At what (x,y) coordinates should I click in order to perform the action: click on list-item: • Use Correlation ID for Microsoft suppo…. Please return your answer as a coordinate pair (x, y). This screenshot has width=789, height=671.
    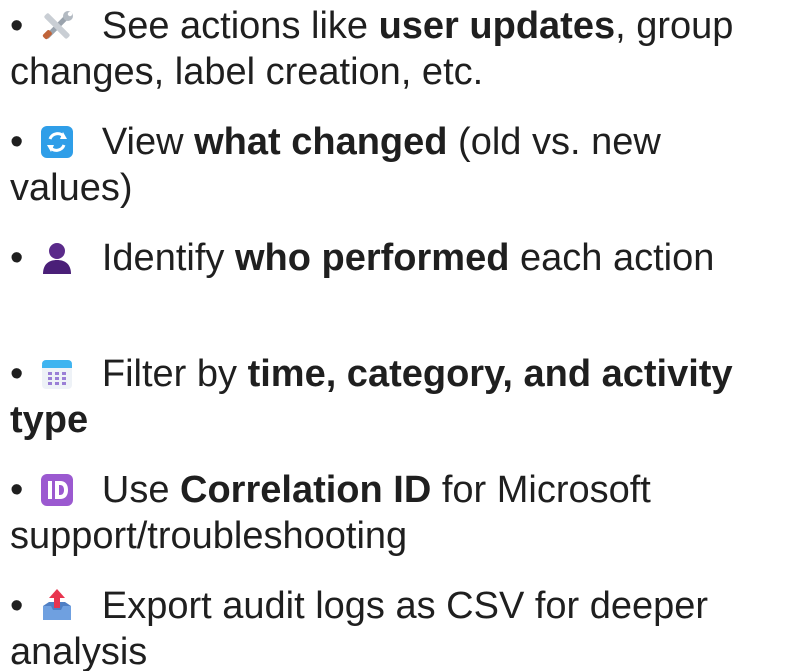
    Looking at the image, I should click on (397, 513).